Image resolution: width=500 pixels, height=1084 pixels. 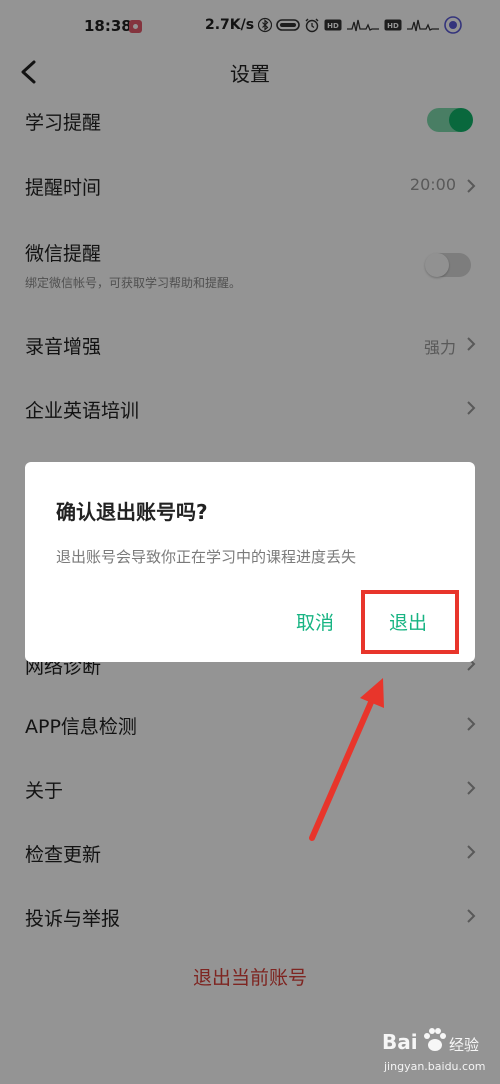 What do you see at coordinates (435, 1039) in the screenshot?
I see `paw-icon` at bounding box center [435, 1039].